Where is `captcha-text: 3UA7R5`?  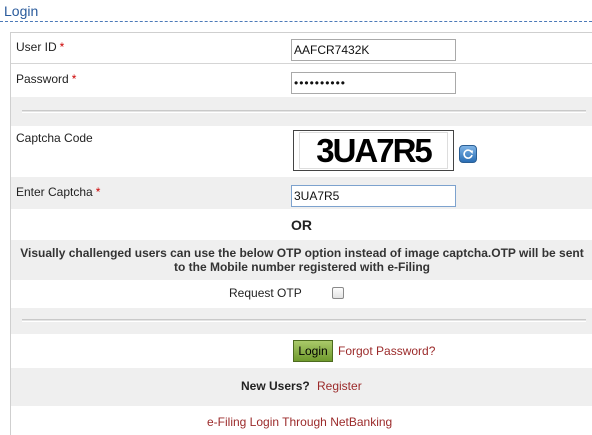
captcha-text: 3UA7R5 is located at coordinates (373, 150).